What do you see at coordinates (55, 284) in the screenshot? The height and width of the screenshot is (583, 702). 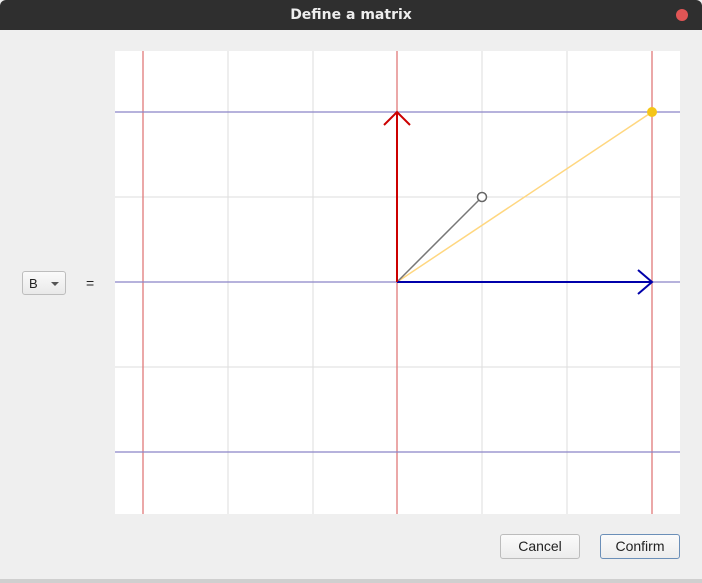 I see `chevron-down-icon` at bounding box center [55, 284].